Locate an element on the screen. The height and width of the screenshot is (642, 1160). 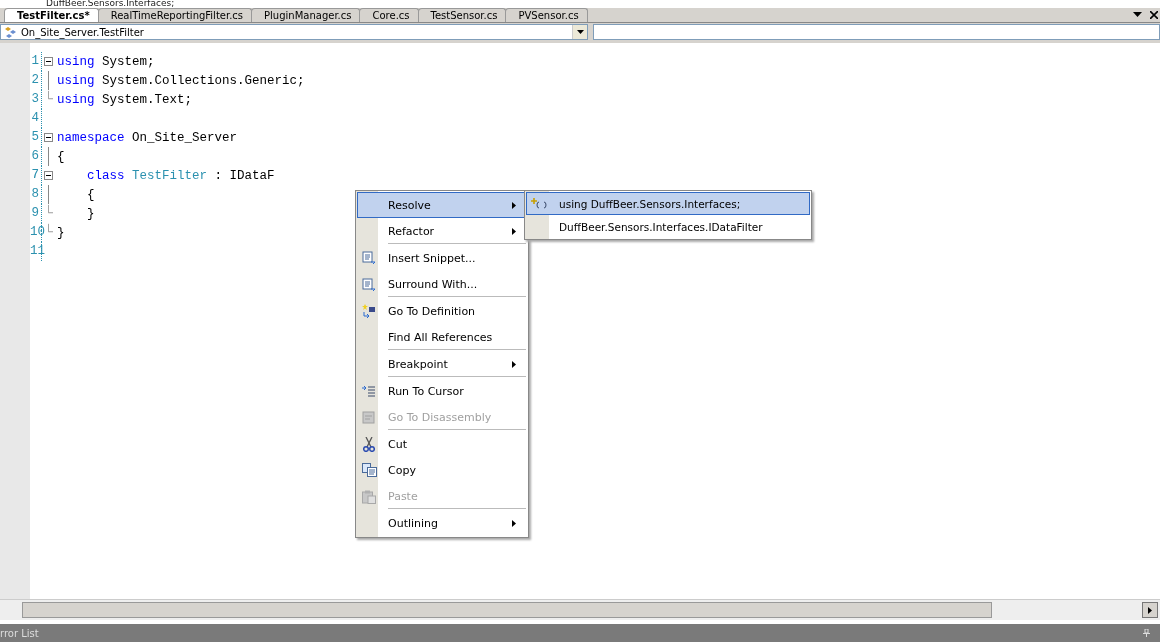
code-line: using System.Collections.Generic; is located at coordinates (181, 80).